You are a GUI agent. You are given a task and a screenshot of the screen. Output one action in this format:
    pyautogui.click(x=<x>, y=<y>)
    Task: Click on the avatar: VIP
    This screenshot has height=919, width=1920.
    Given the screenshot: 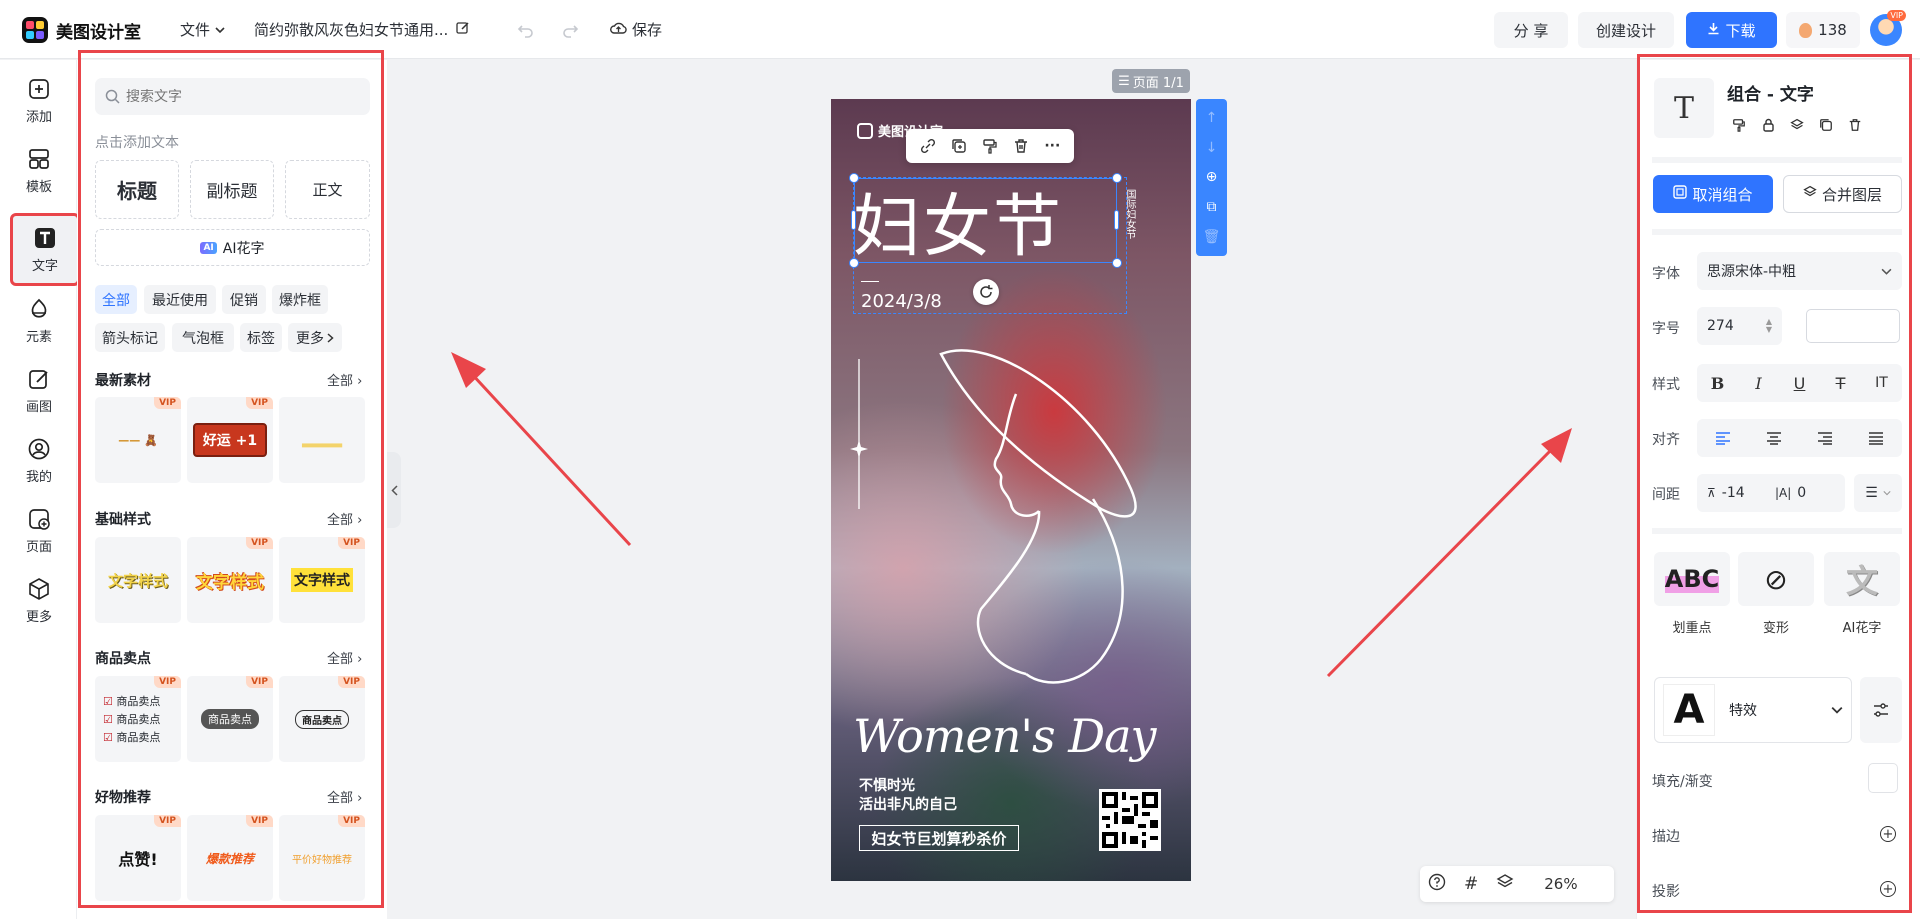 What is the action you would take?
    pyautogui.click(x=1888, y=28)
    